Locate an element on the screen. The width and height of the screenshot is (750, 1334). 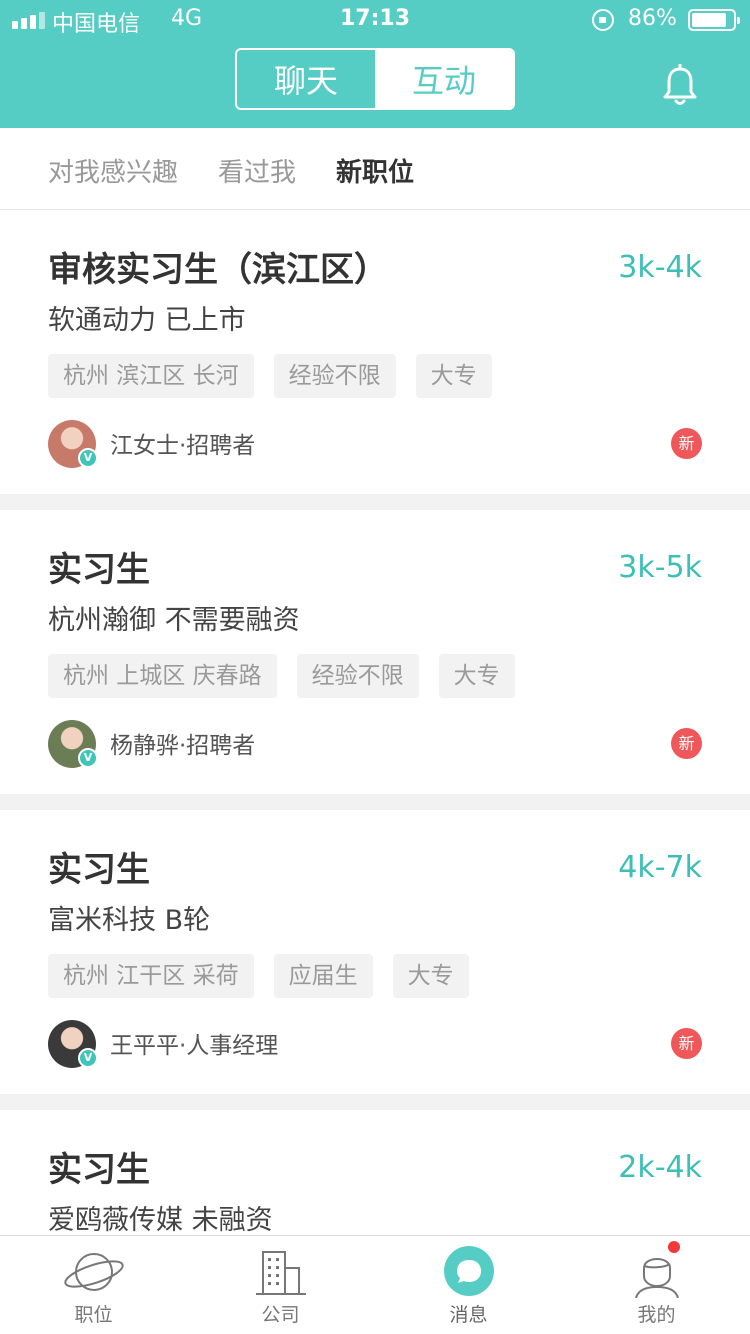
nav-jobs: 职位 is located at coordinates (93, 1285).